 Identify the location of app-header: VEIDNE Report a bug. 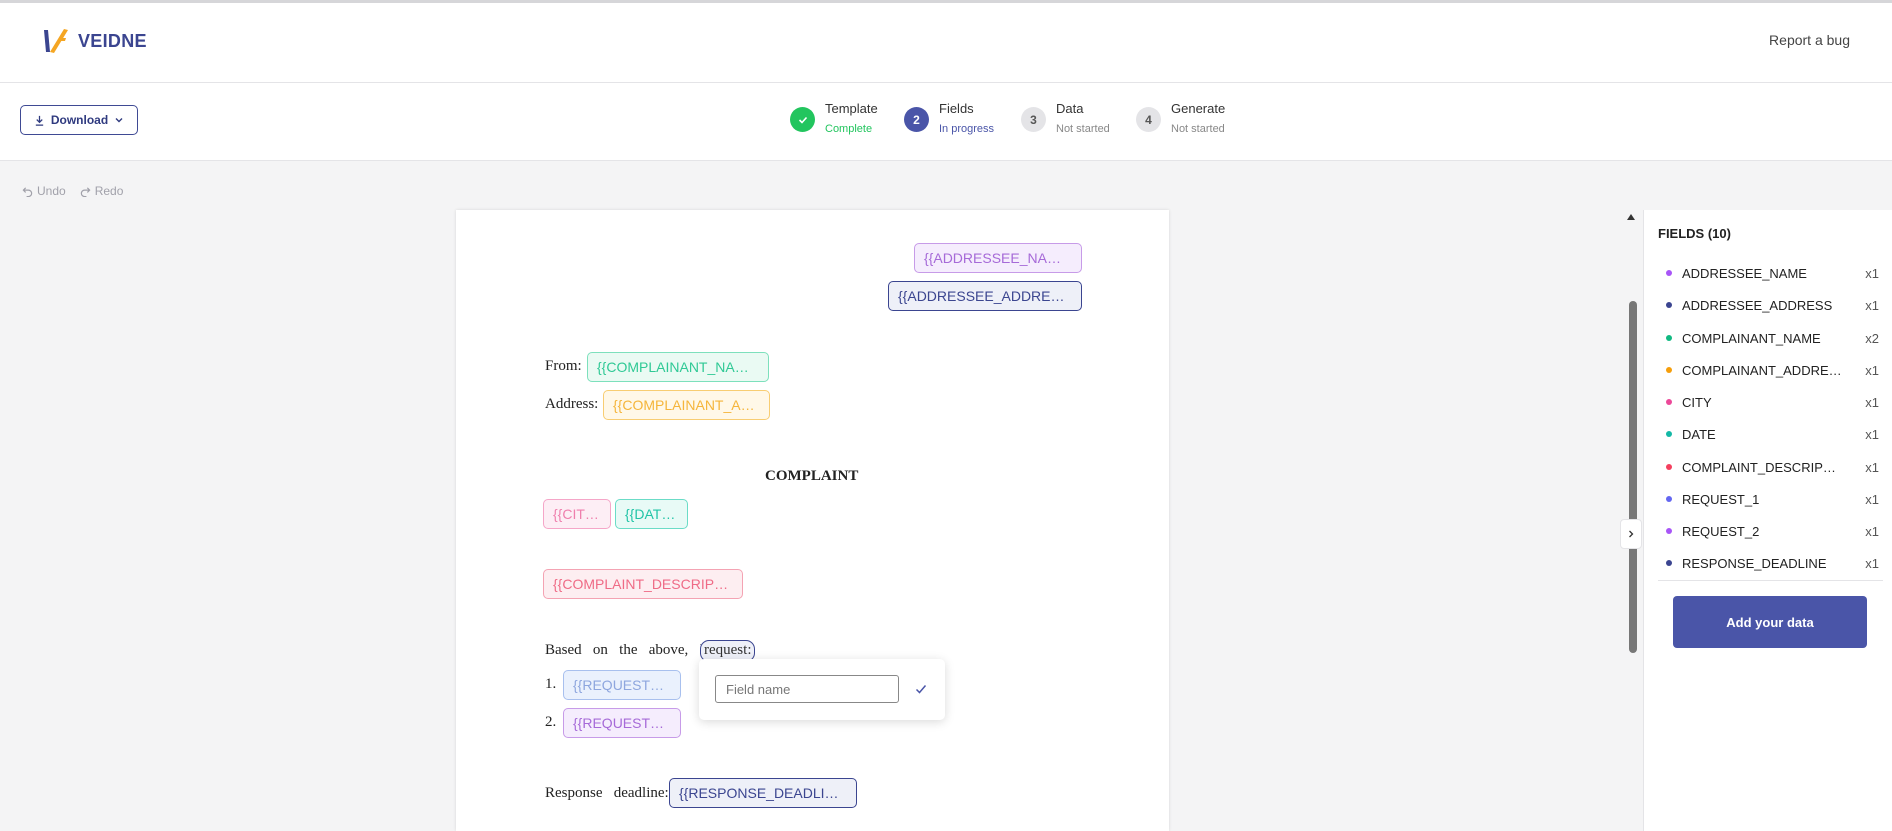
(946, 43).